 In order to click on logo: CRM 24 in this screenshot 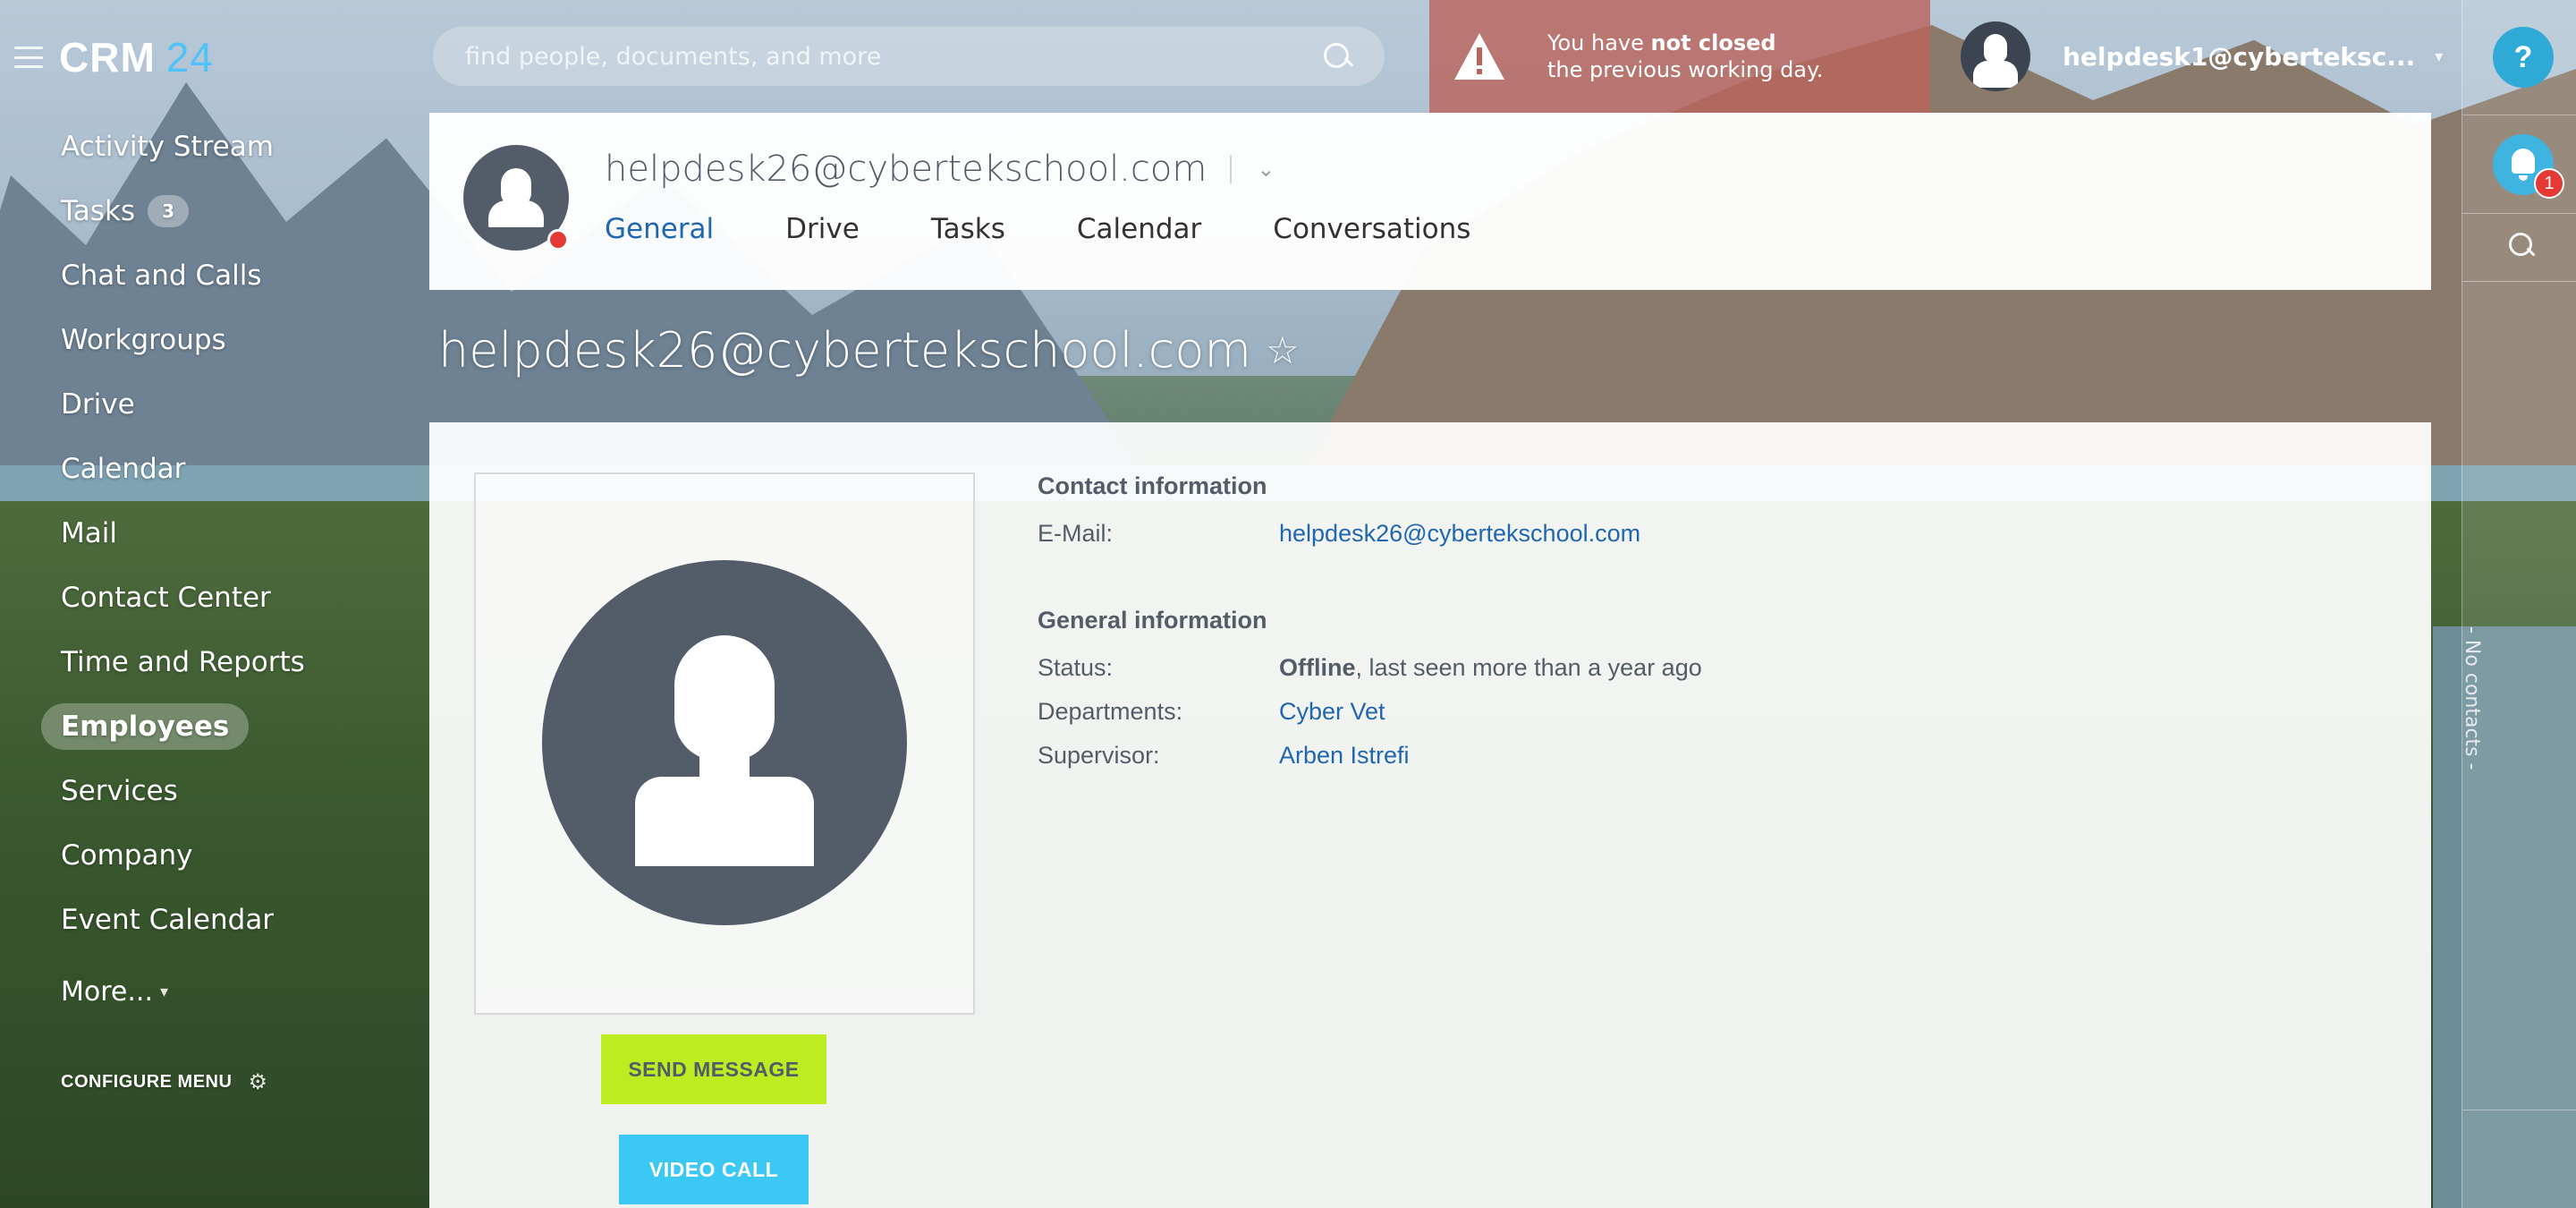, I will do `click(136, 57)`.